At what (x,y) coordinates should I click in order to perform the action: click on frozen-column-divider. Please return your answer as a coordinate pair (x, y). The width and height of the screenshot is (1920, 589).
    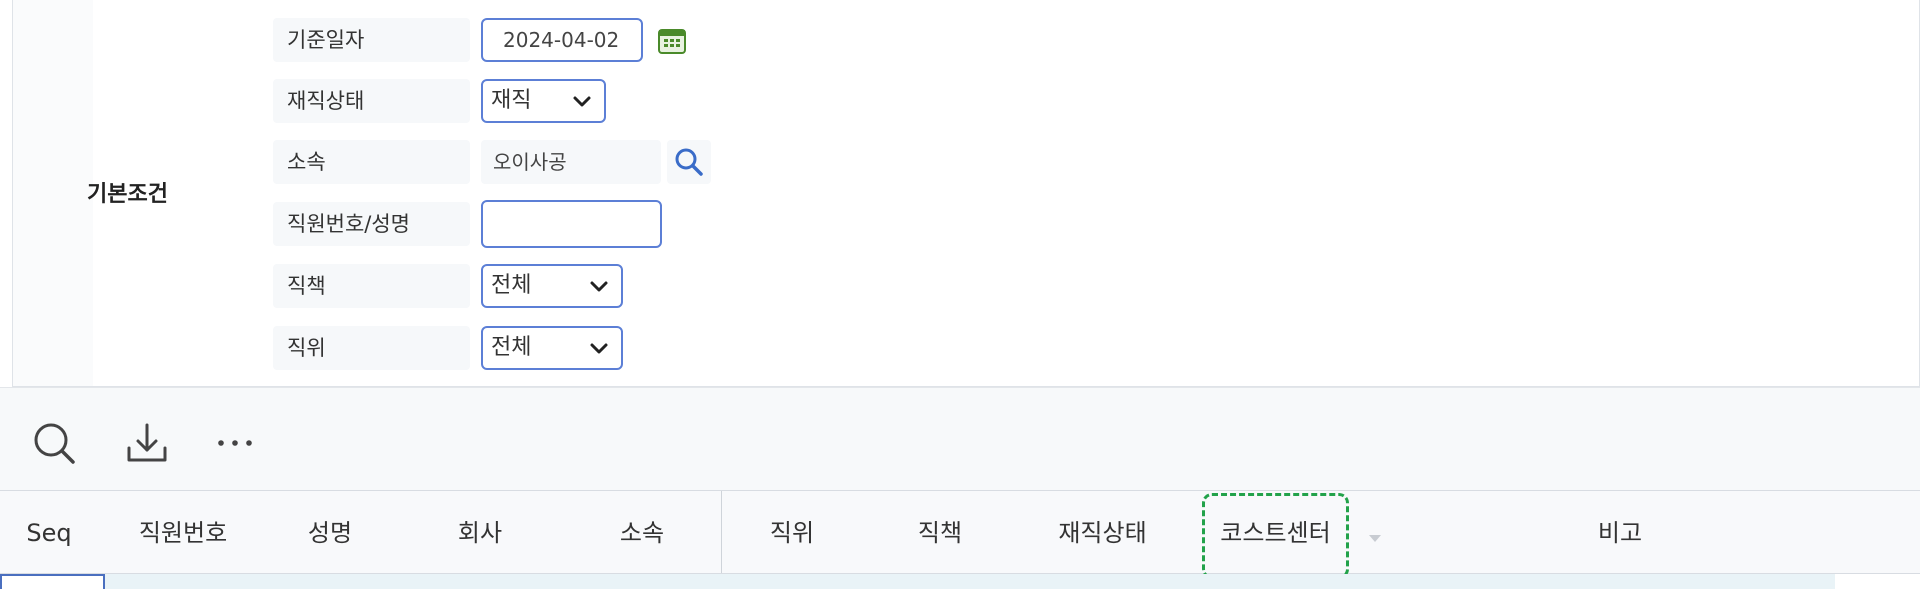
    Looking at the image, I should click on (721, 532).